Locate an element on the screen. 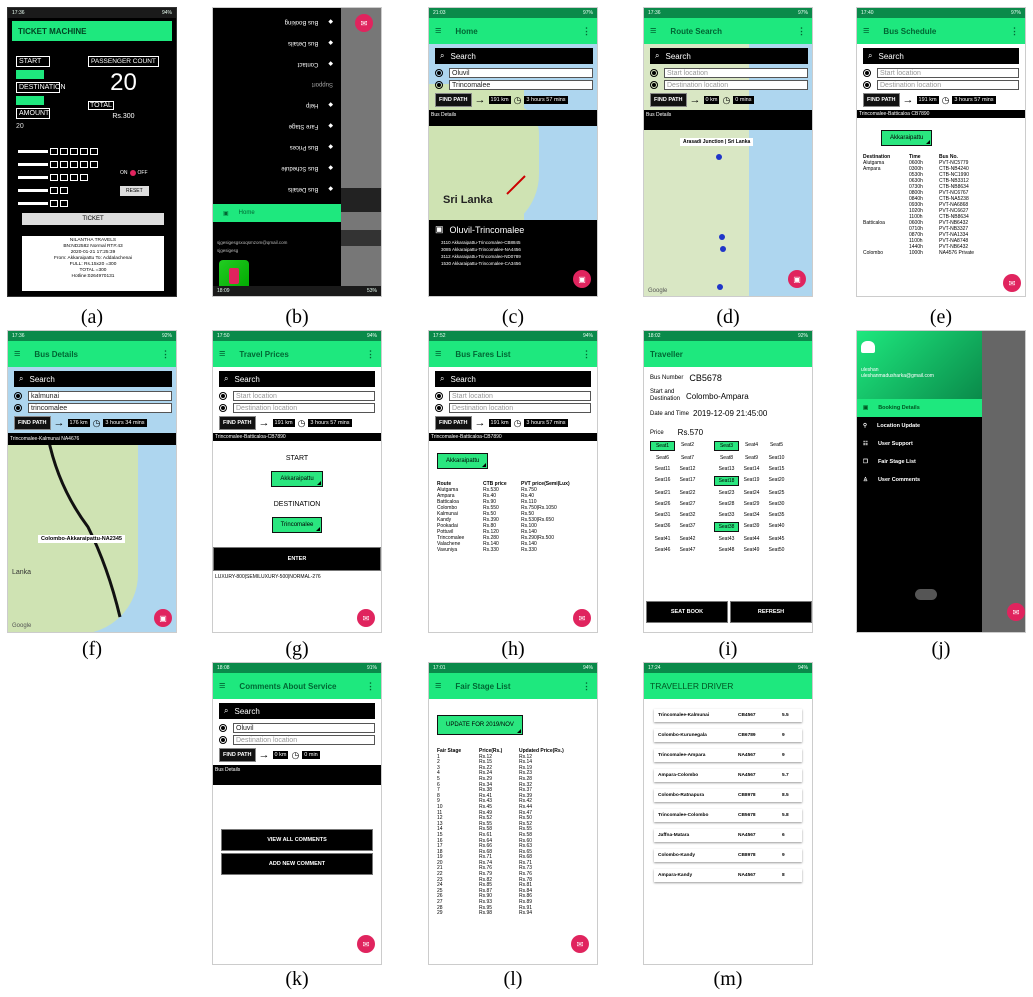 This screenshot has width=1033, height=997. seat-button: Seat23 is located at coordinates (726, 493).